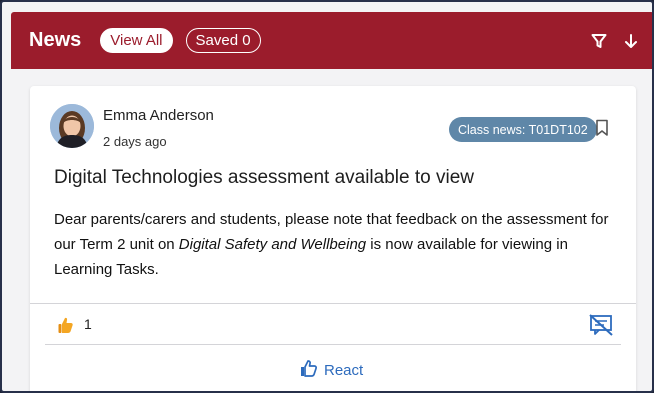 The height and width of the screenshot is (393, 654). Describe the element at coordinates (331, 40) in the screenshot. I see `news-header: News View All Saved 0` at that location.